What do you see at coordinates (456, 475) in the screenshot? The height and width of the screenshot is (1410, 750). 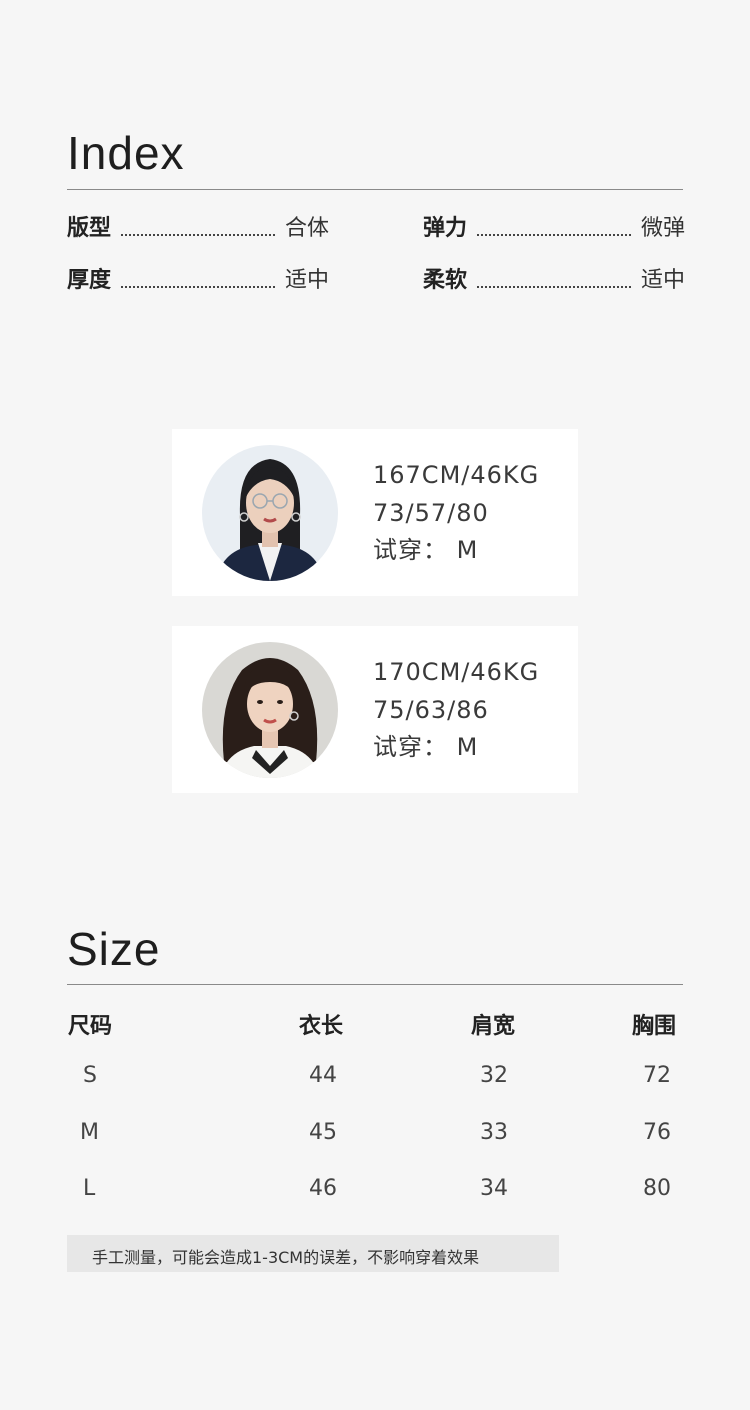 I see `model-height-weight: 167CM/46KG` at bounding box center [456, 475].